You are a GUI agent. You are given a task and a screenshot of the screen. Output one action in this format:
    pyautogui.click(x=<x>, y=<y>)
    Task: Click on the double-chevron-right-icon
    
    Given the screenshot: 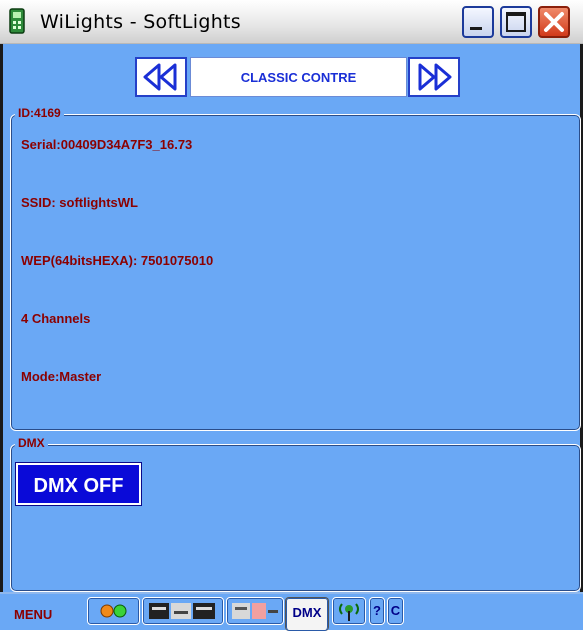 What is the action you would take?
    pyautogui.click(x=435, y=77)
    